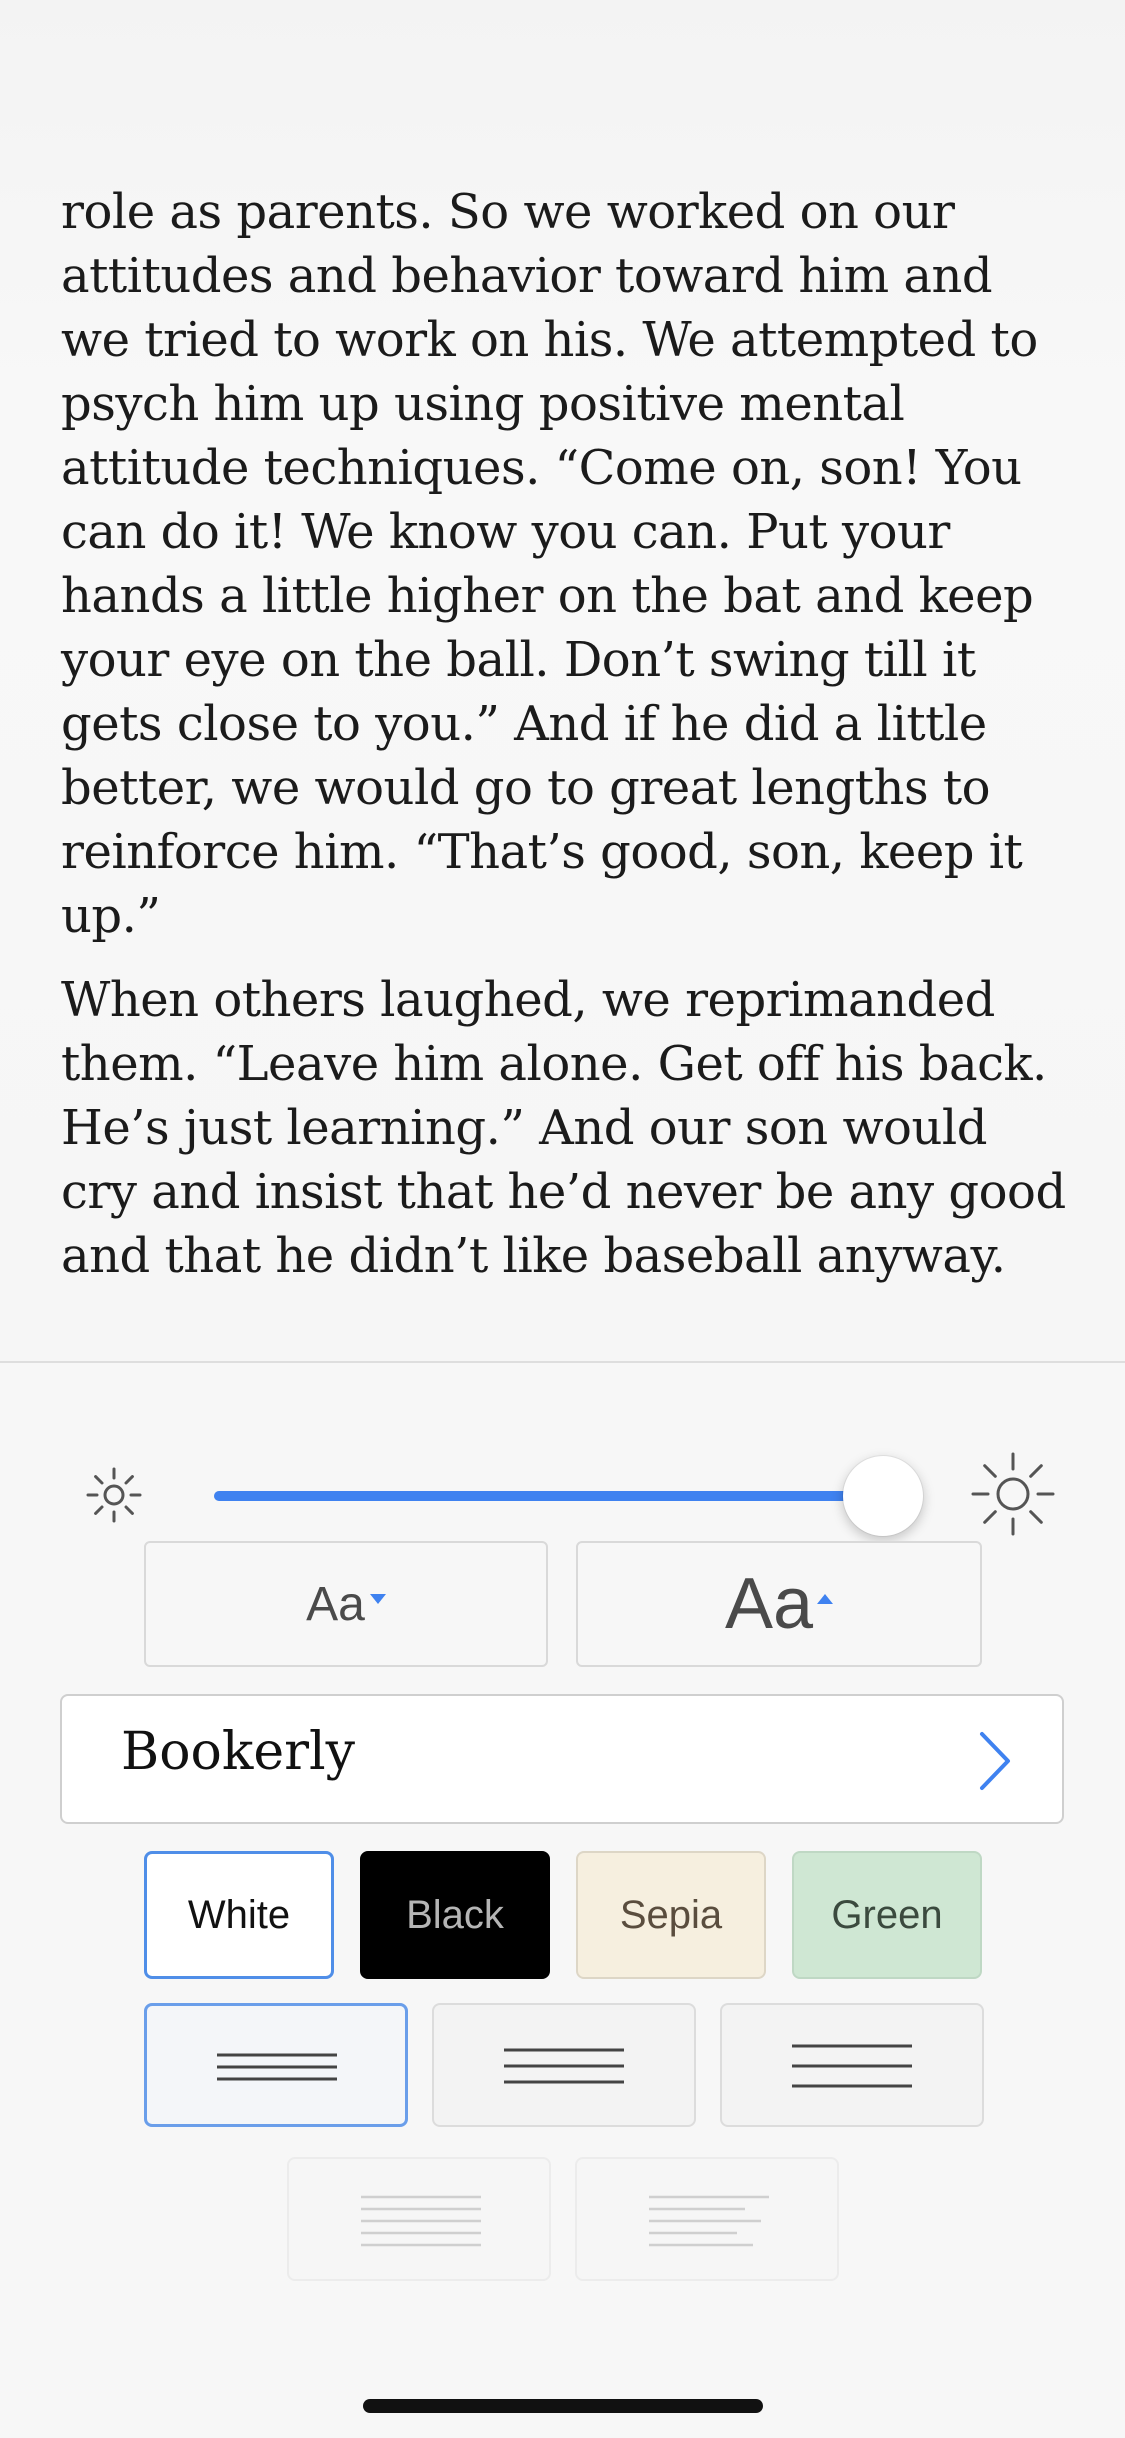 Image resolution: width=1125 pixels, height=2438 pixels. What do you see at coordinates (549, 1496) in the screenshot?
I see `brightness-slider-fill` at bounding box center [549, 1496].